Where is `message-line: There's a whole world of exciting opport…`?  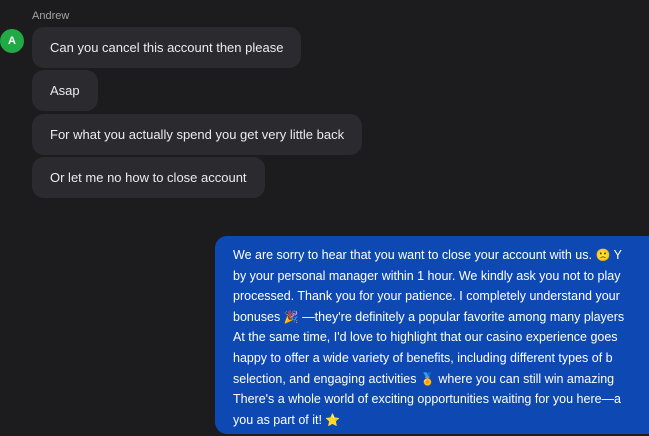 message-line: There's a whole world of exciting opport… is located at coordinates (427, 399).